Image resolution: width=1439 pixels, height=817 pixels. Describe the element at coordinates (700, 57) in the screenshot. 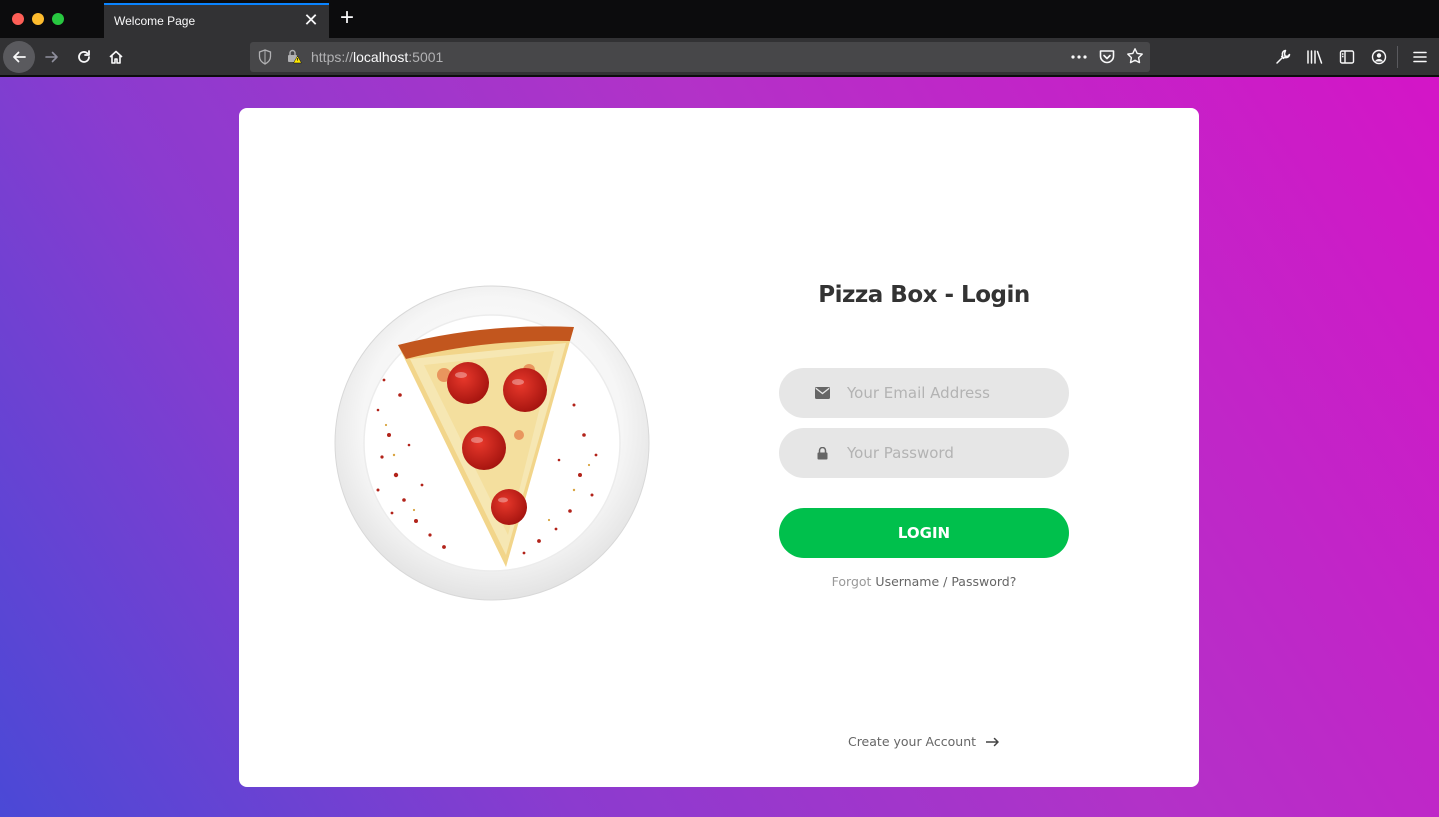

I see `url-bar: https://localhost:5001` at that location.